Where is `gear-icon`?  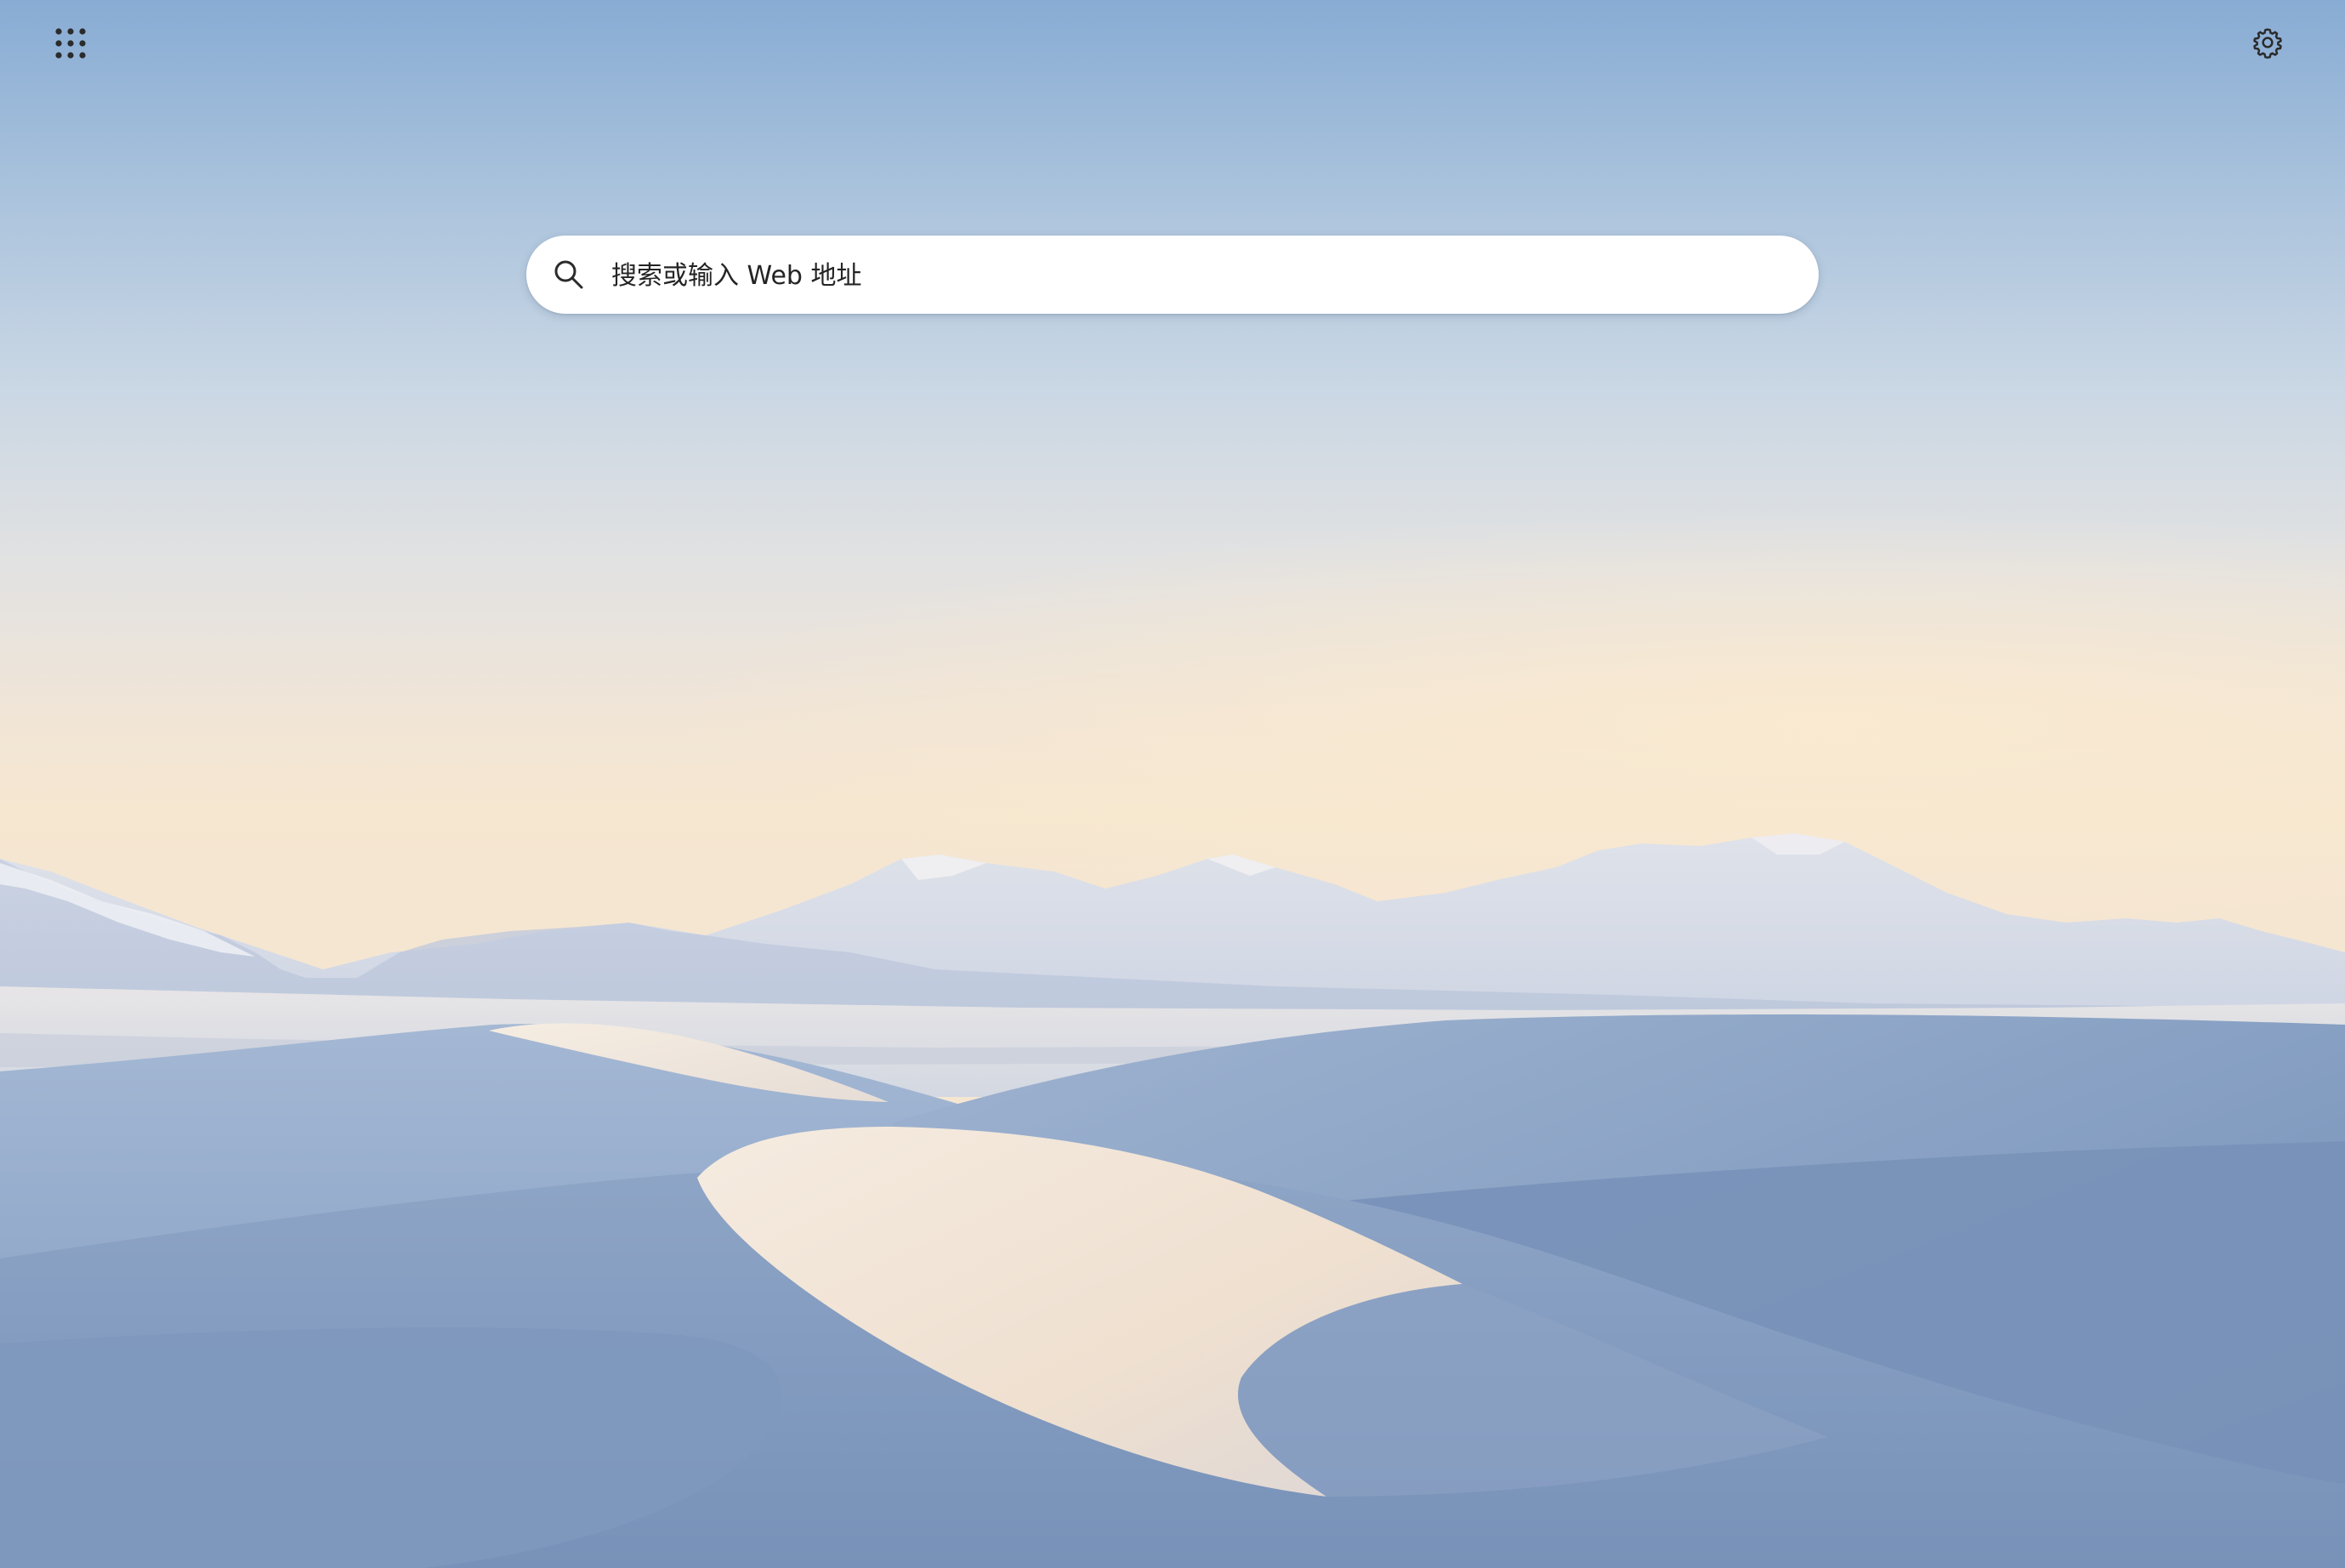
gear-icon is located at coordinates (2267, 43).